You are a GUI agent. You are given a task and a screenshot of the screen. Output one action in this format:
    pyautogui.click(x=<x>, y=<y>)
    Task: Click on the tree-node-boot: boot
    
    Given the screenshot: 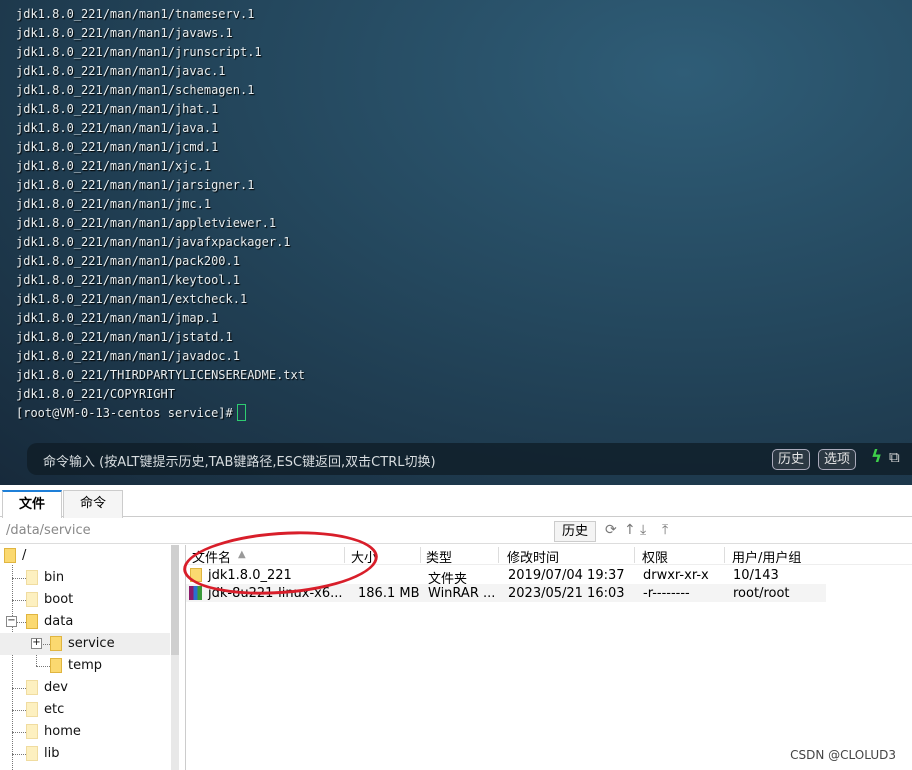 What is the action you would take?
    pyautogui.click(x=85, y=600)
    